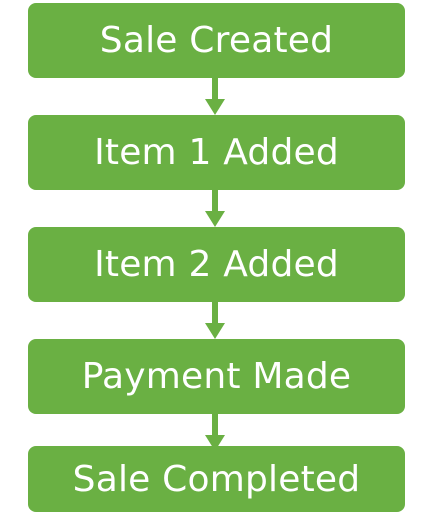 The width and height of the screenshot is (431, 516). I want to click on step-payment-made: Payment Made, so click(216, 376).